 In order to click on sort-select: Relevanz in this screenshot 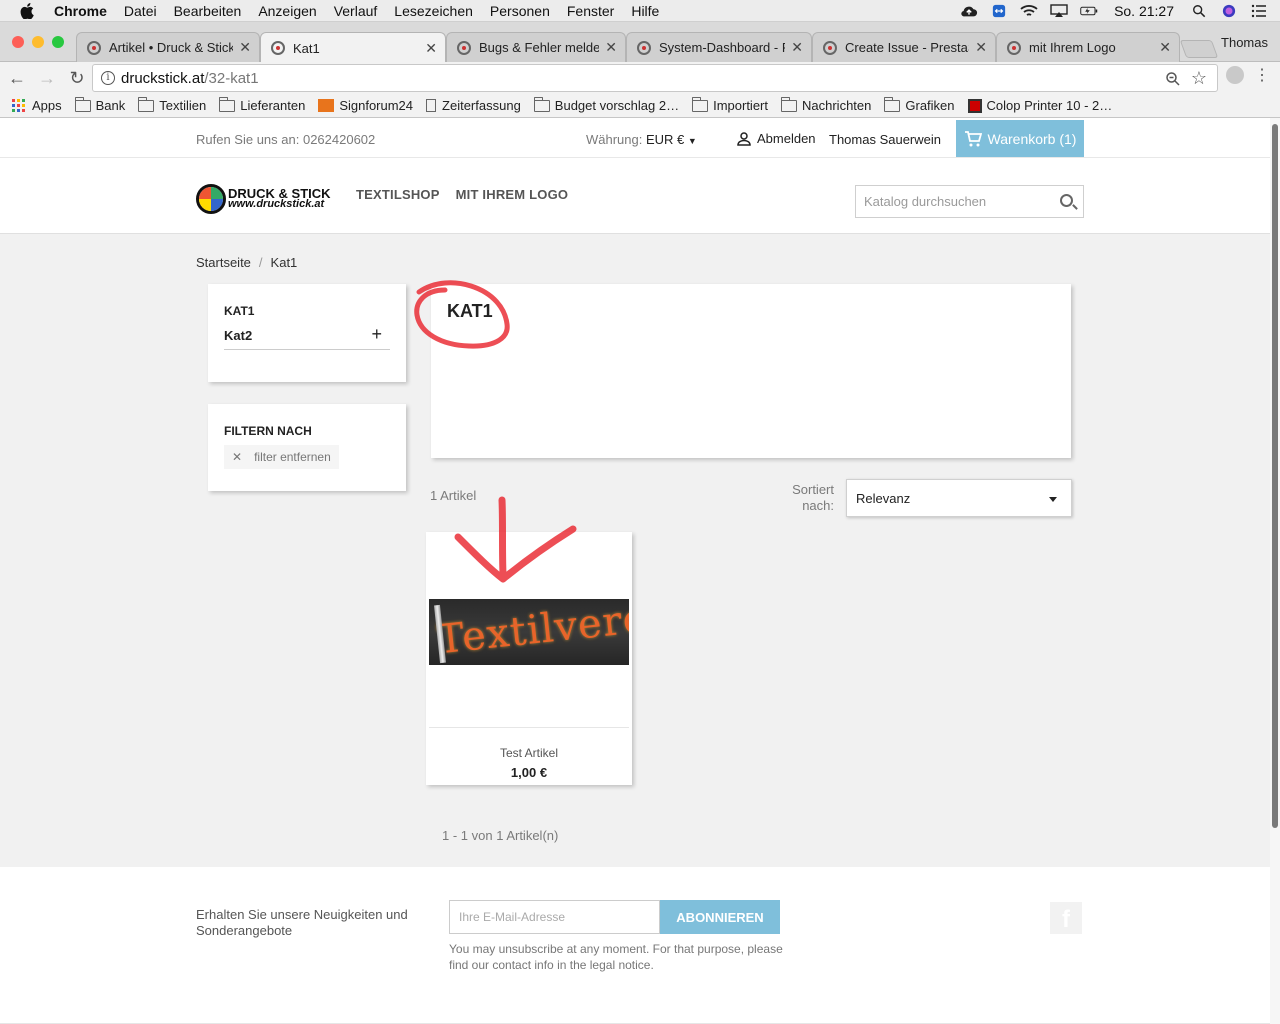, I will do `click(959, 498)`.